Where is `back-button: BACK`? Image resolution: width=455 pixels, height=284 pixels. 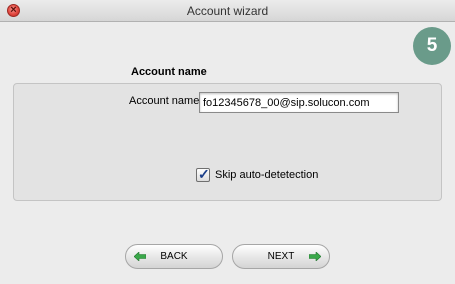 back-button: BACK is located at coordinates (174, 256).